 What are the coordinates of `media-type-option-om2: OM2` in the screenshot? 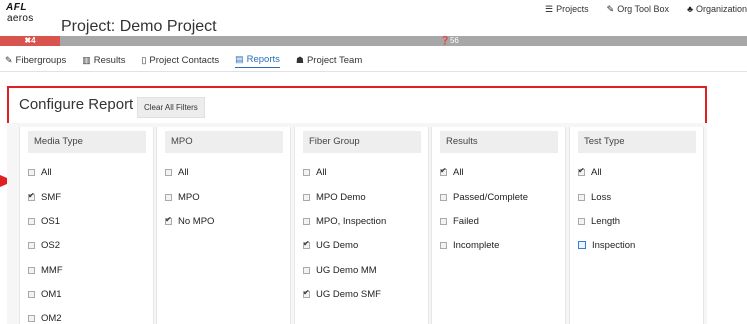 It's located at (45, 317).